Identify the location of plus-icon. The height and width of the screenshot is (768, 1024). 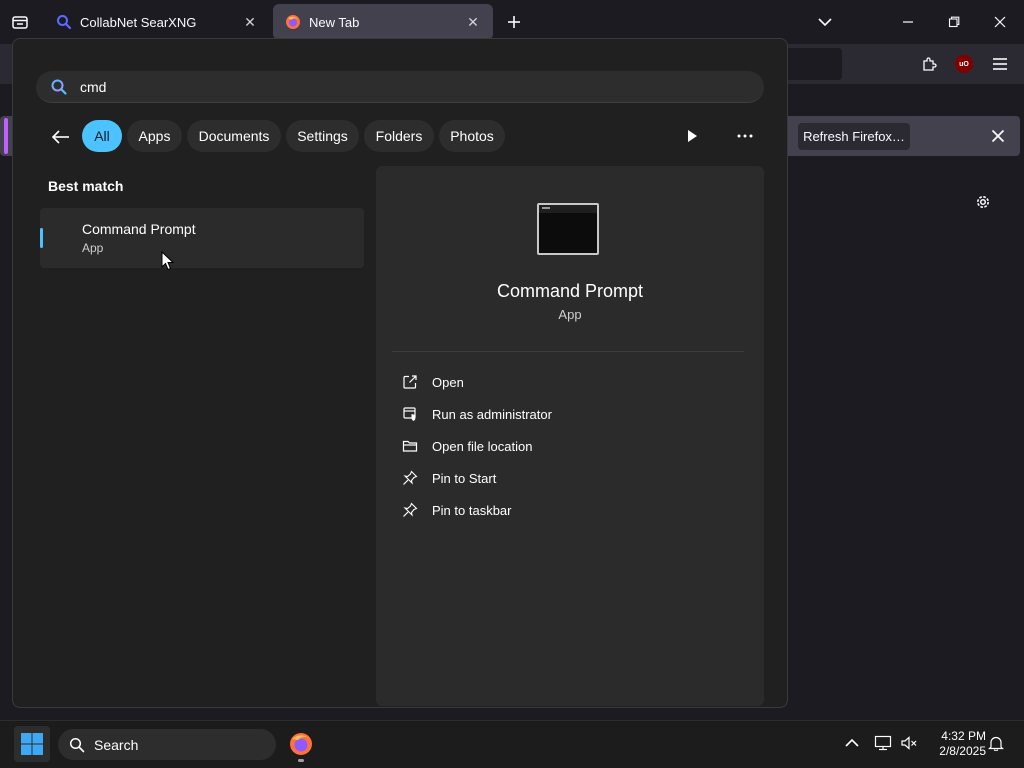
(514, 22).